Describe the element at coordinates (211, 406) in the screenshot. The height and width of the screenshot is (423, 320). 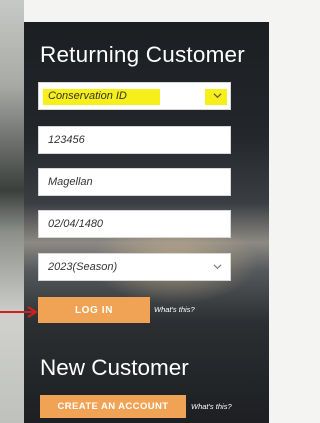
I see `whats-this-link-new: What's this?` at that location.